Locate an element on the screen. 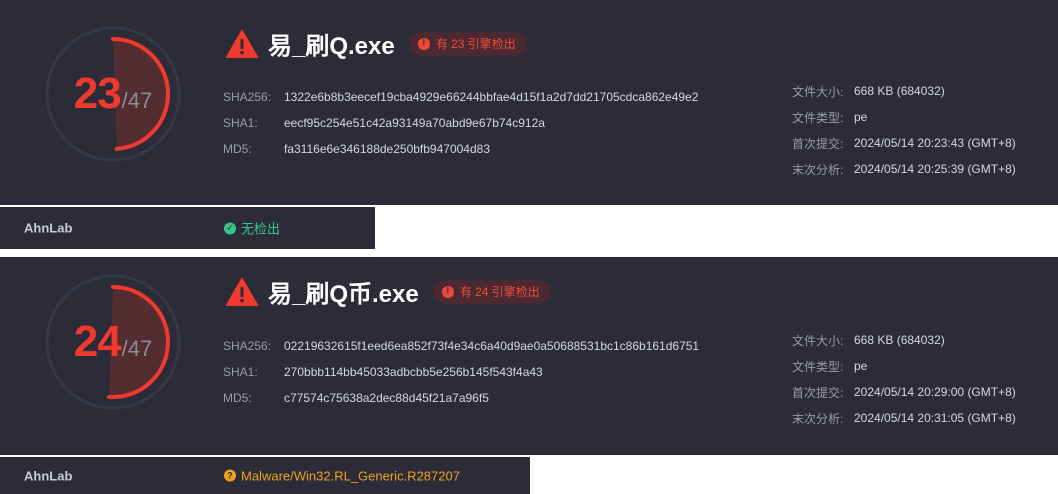 The width and height of the screenshot is (1058, 494). detection-count: 24 is located at coordinates (97, 341).